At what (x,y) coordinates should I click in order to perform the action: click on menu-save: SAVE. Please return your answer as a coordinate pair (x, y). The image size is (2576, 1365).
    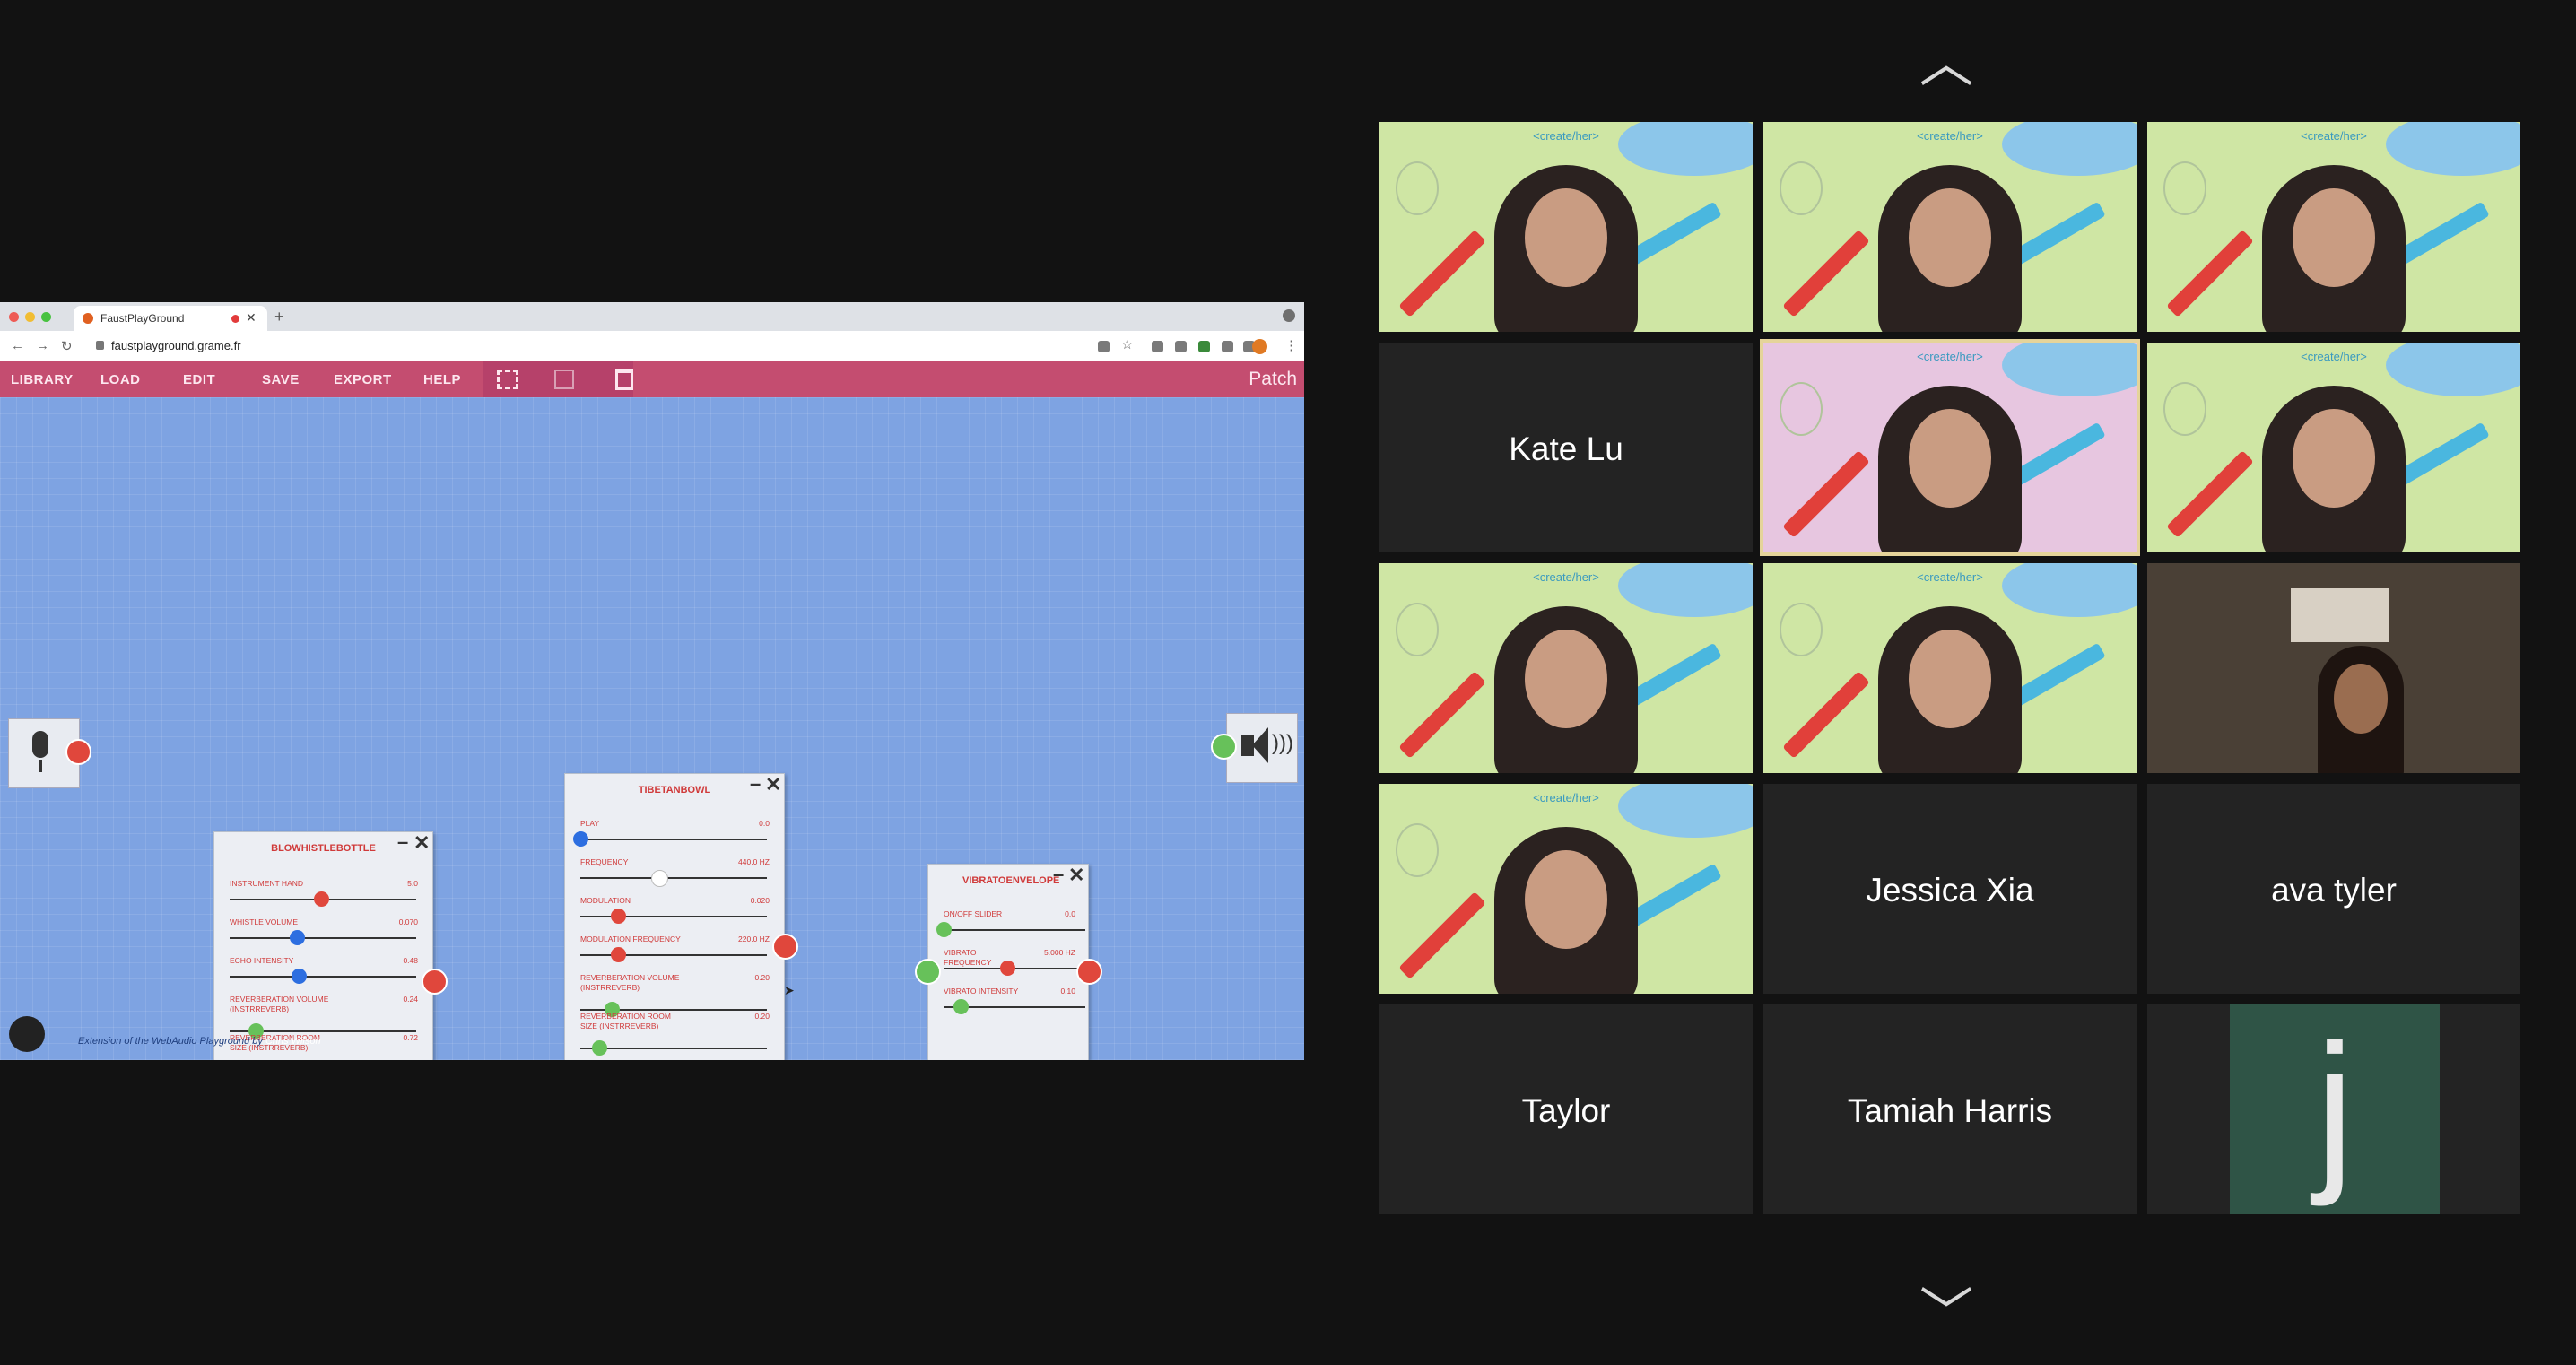
    Looking at the image, I should click on (281, 379).